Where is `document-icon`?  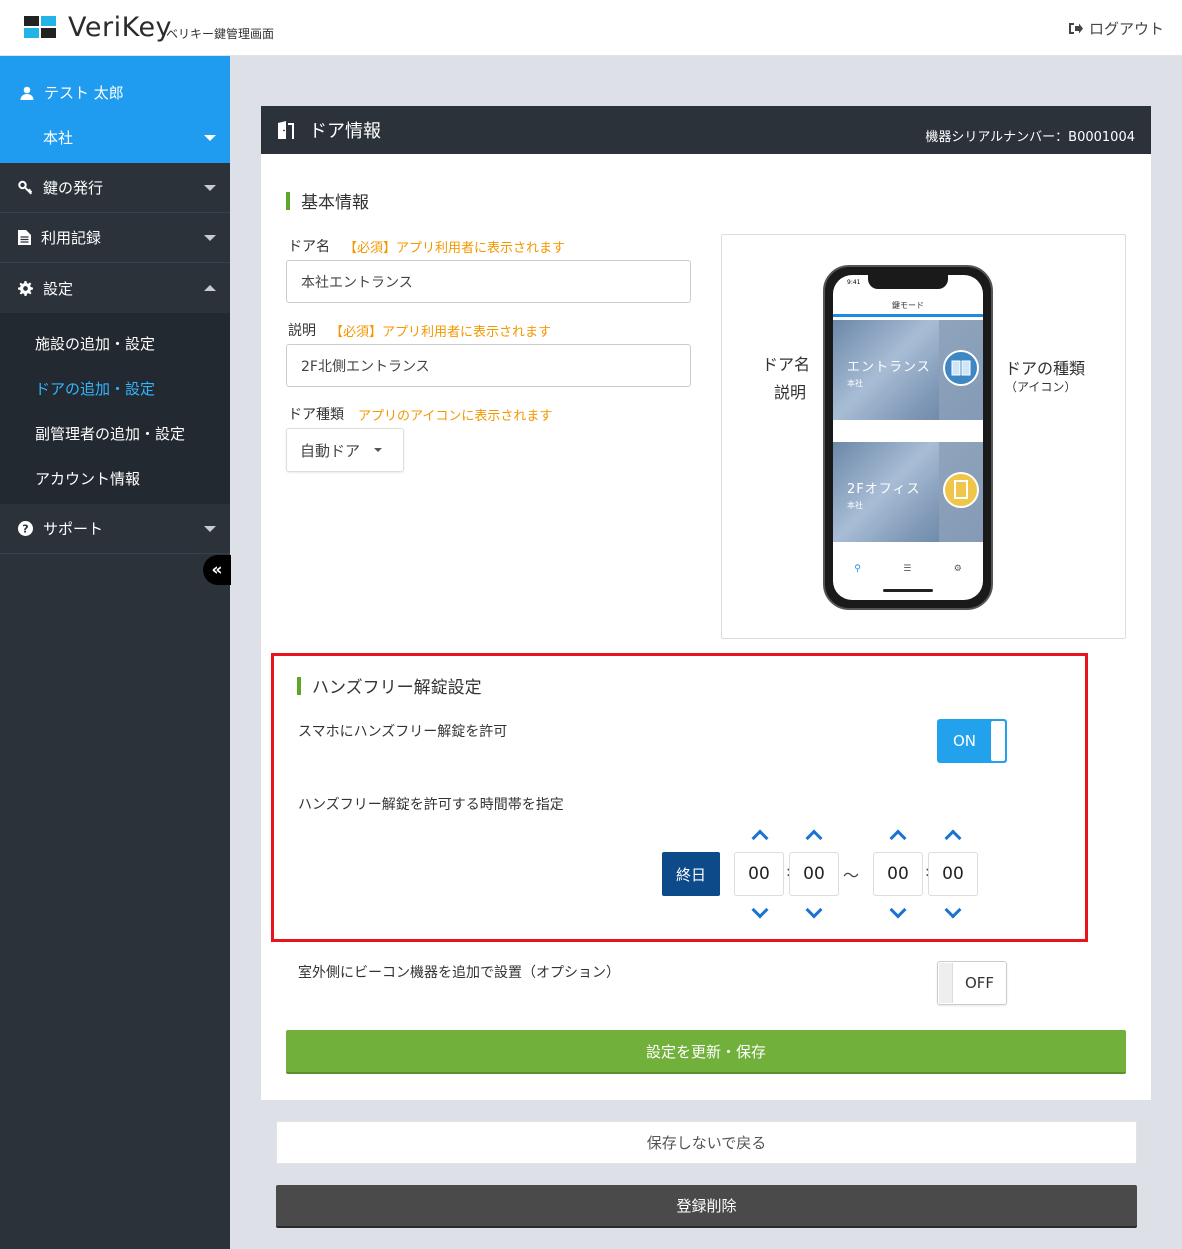 document-icon is located at coordinates (24, 237).